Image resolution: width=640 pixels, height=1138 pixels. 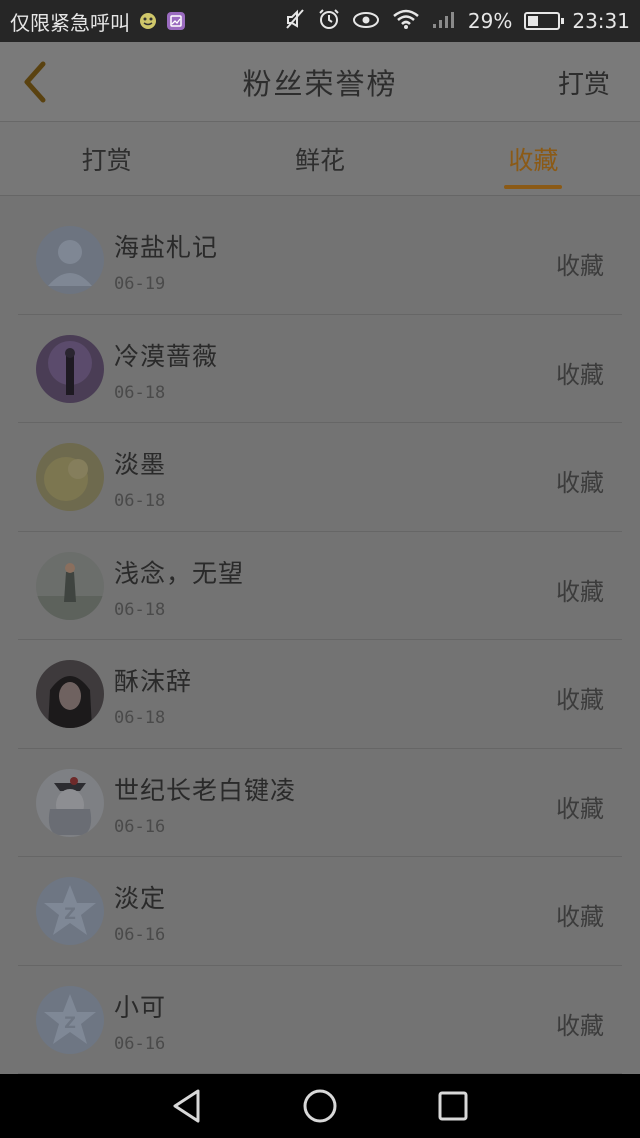 What do you see at coordinates (140, 464) in the screenshot?
I see `fan-name: 淡墨` at bounding box center [140, 464].